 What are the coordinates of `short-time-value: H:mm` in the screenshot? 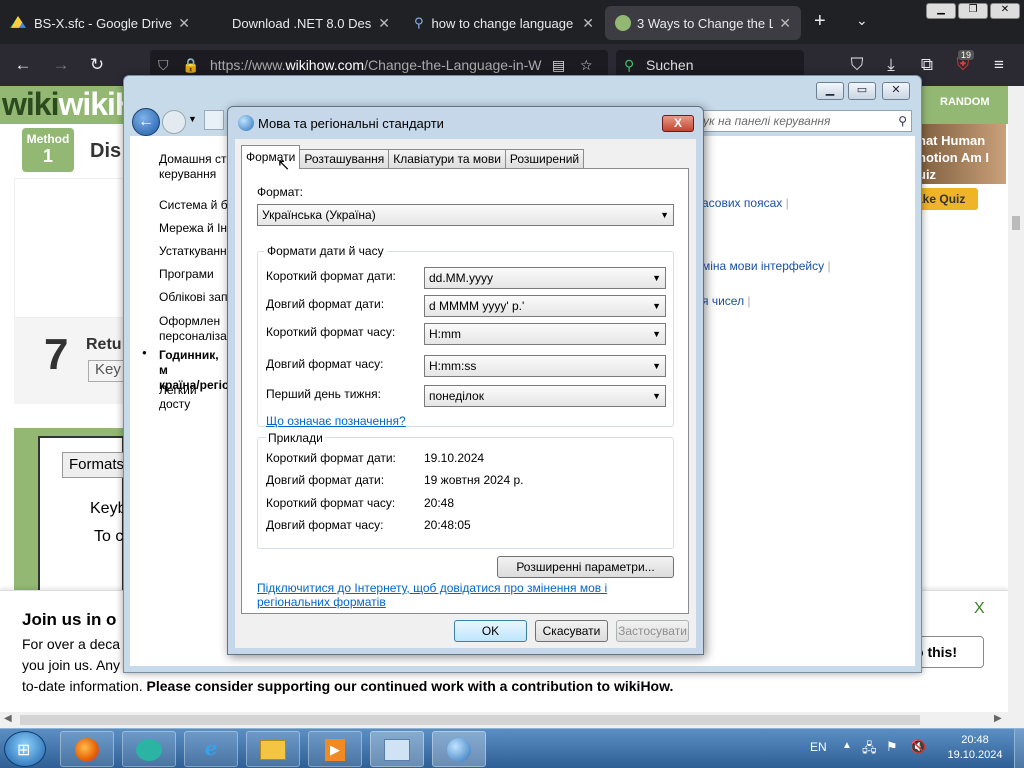 It's located at (445, 334).